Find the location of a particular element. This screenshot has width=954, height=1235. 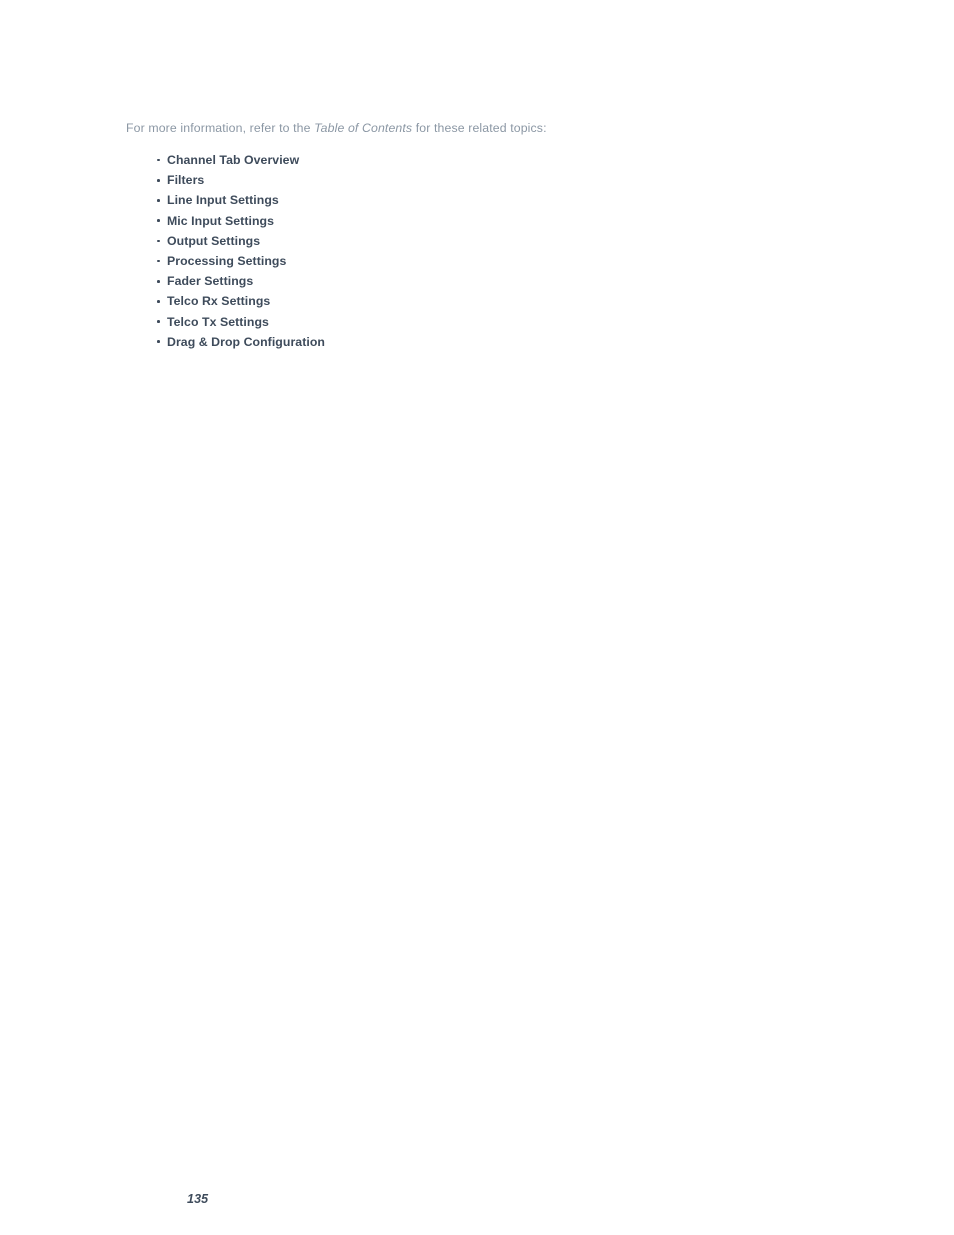

list-item: Fader Settings is located at coordinates (241, 281).